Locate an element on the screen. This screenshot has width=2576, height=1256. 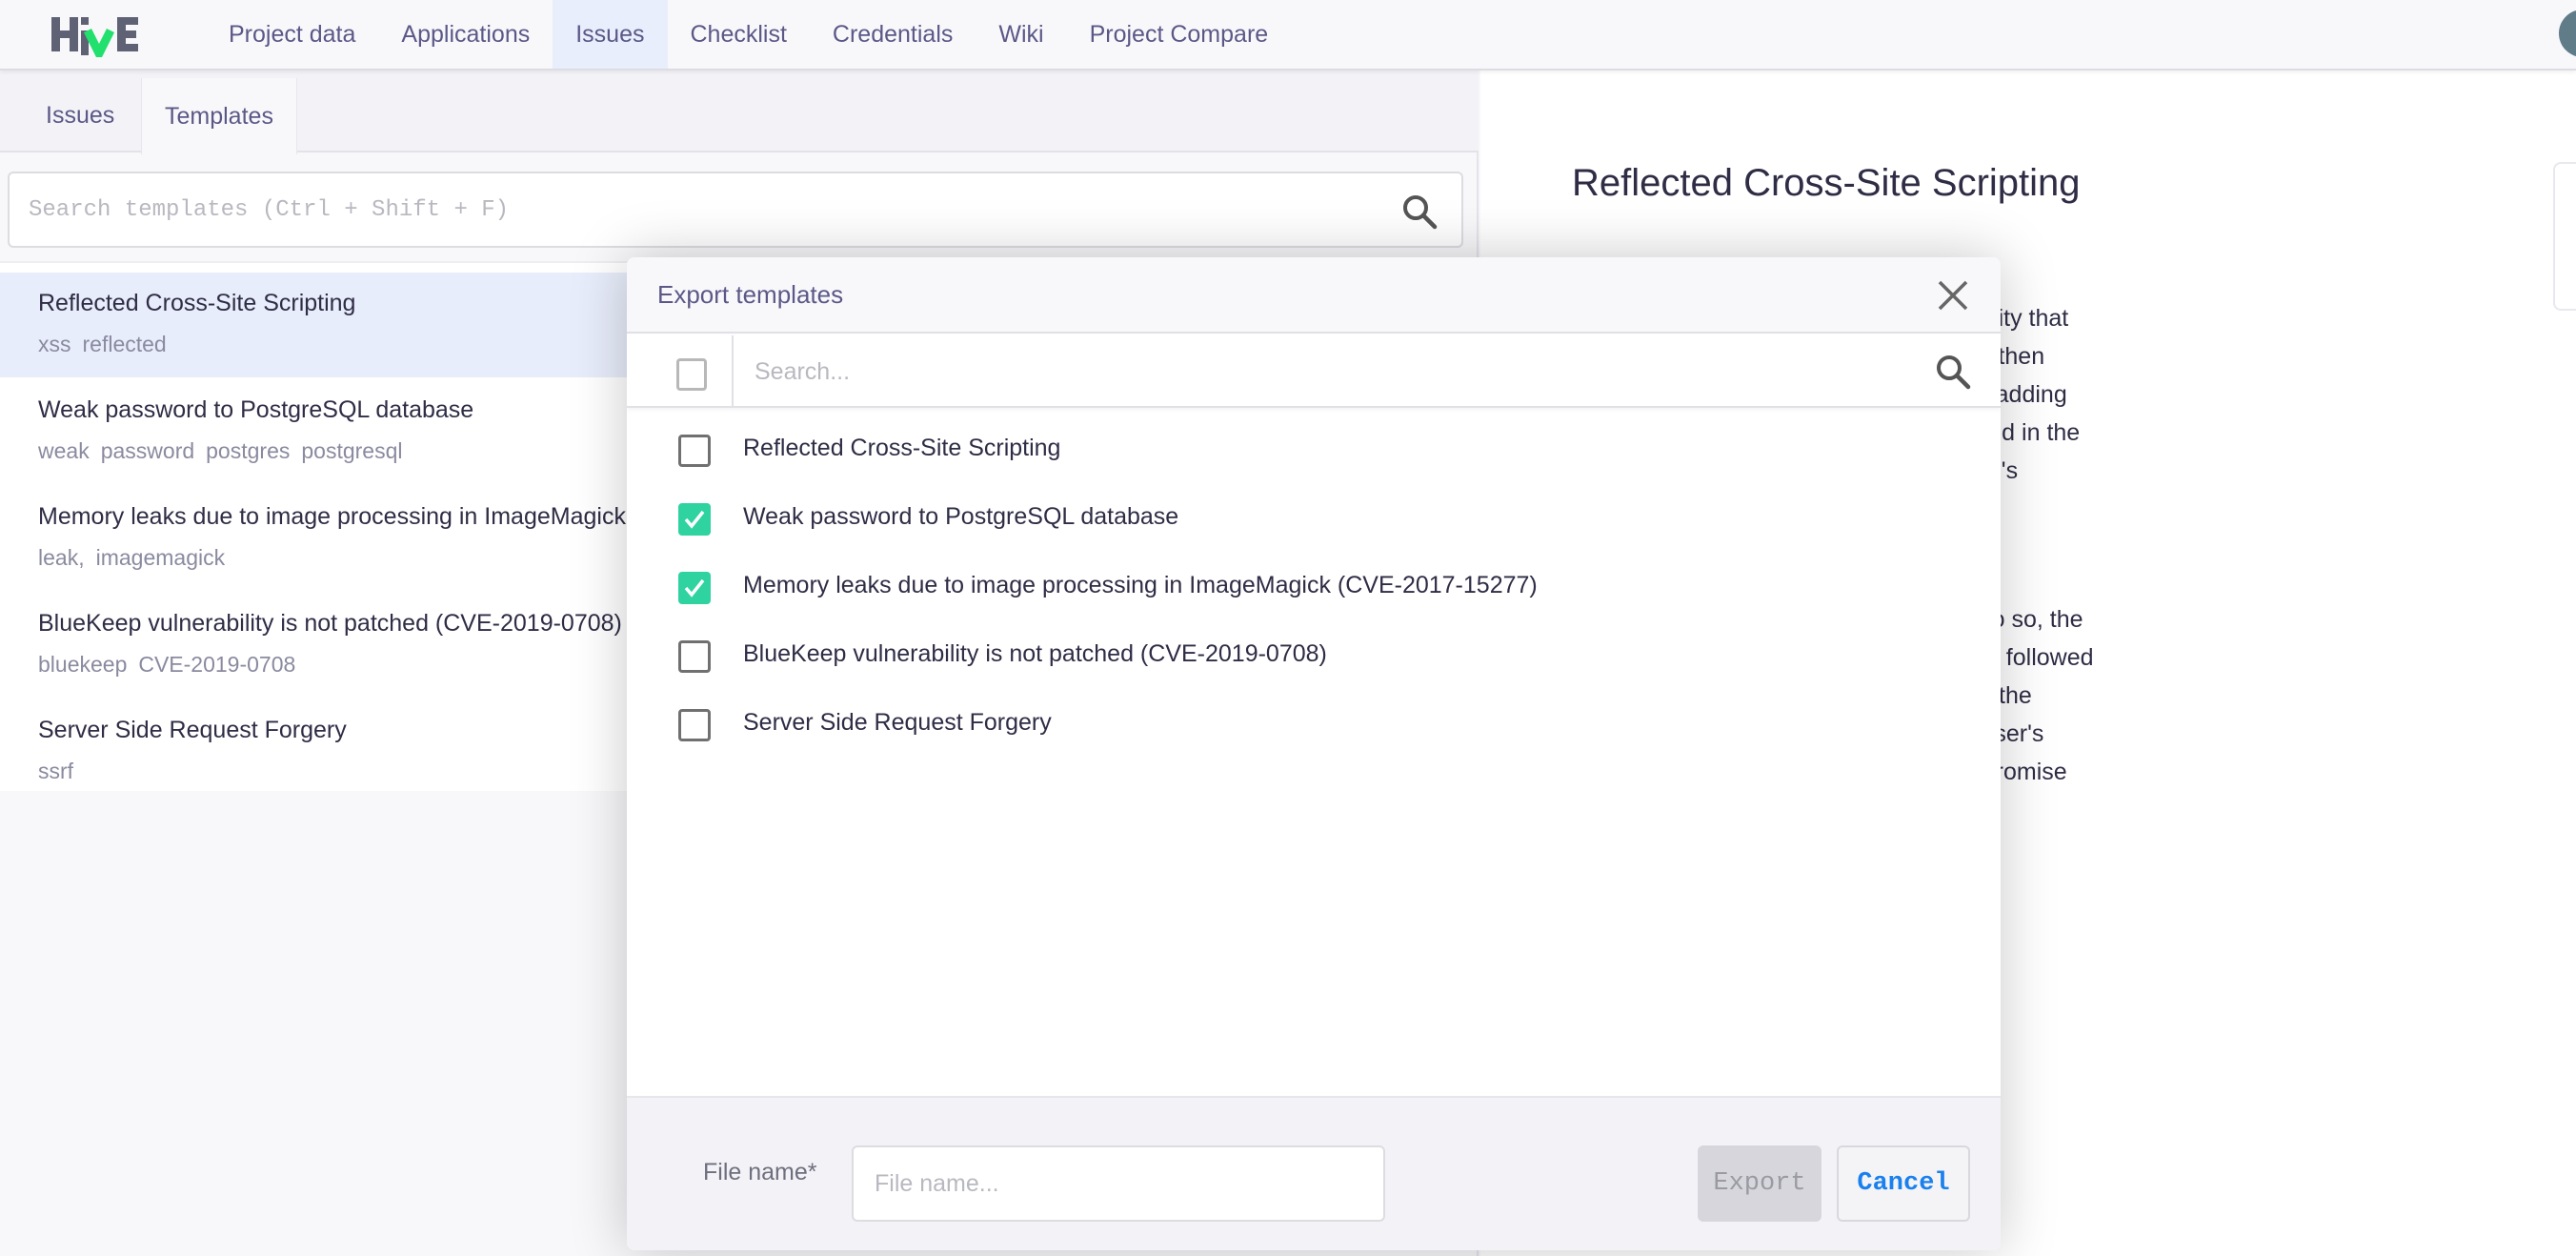
template-tags: leak, imagemagick is located at coordinates (137, 558).